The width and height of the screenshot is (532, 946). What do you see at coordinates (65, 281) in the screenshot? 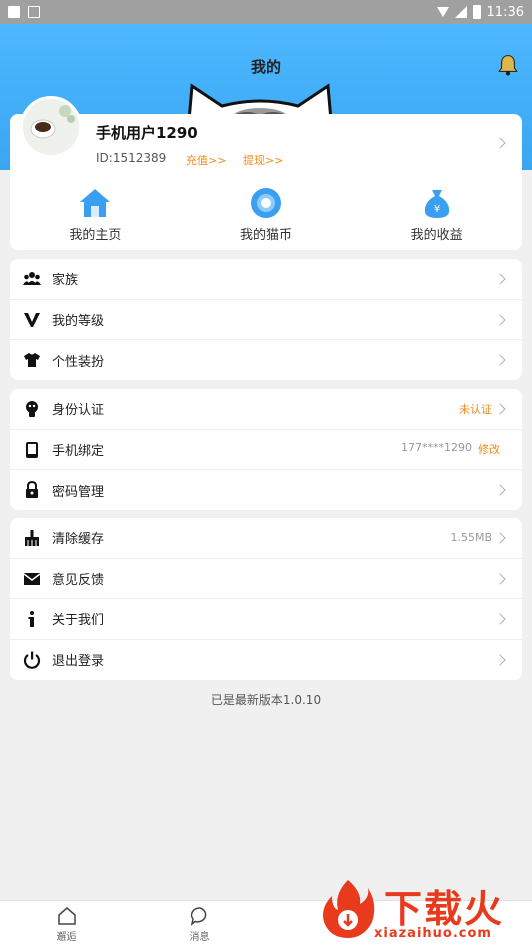
I see `menu-item-label: 家族` at bounding box center [65, 281].